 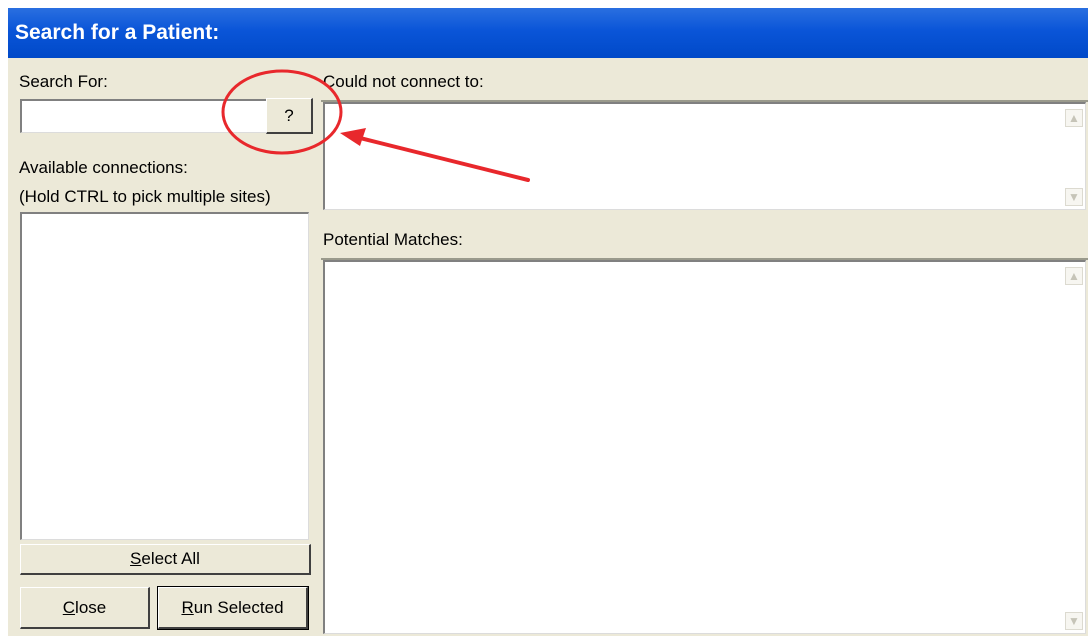 I want to click on hold-ctrl-hint: (Hold CTRL to pick multiple sites), so click(x=145, y=196).